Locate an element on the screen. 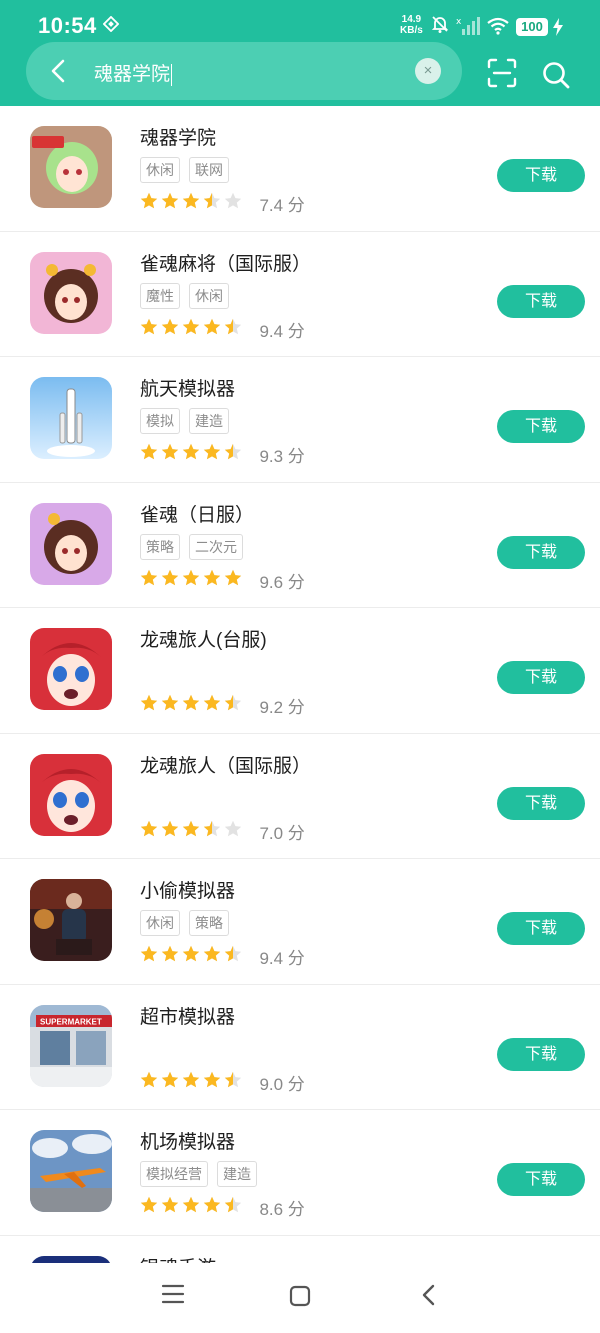 The width and height of the screenshot is (600, 1333). list-item: 小偷模拟器 休闲 策略 9.4 分 下载 is located at coordinates (300, 922).